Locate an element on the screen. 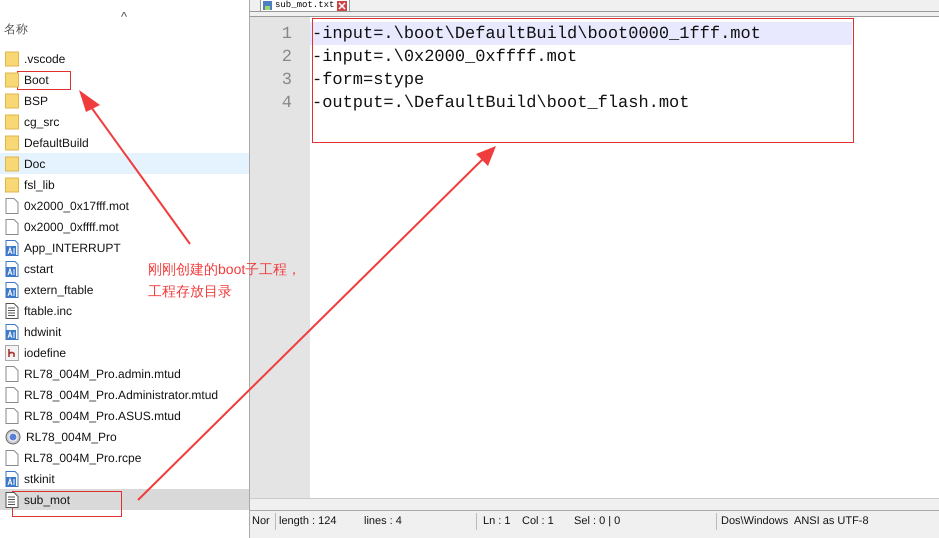  code-line: -output=.\DefaultBuild\boot_flash.mot is located at coordinates (500, 103).